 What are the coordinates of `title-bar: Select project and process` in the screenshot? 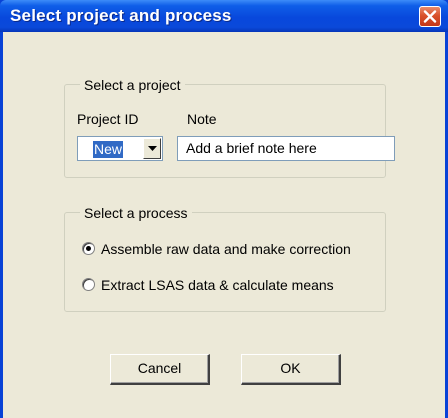 It's located at (224, 16).